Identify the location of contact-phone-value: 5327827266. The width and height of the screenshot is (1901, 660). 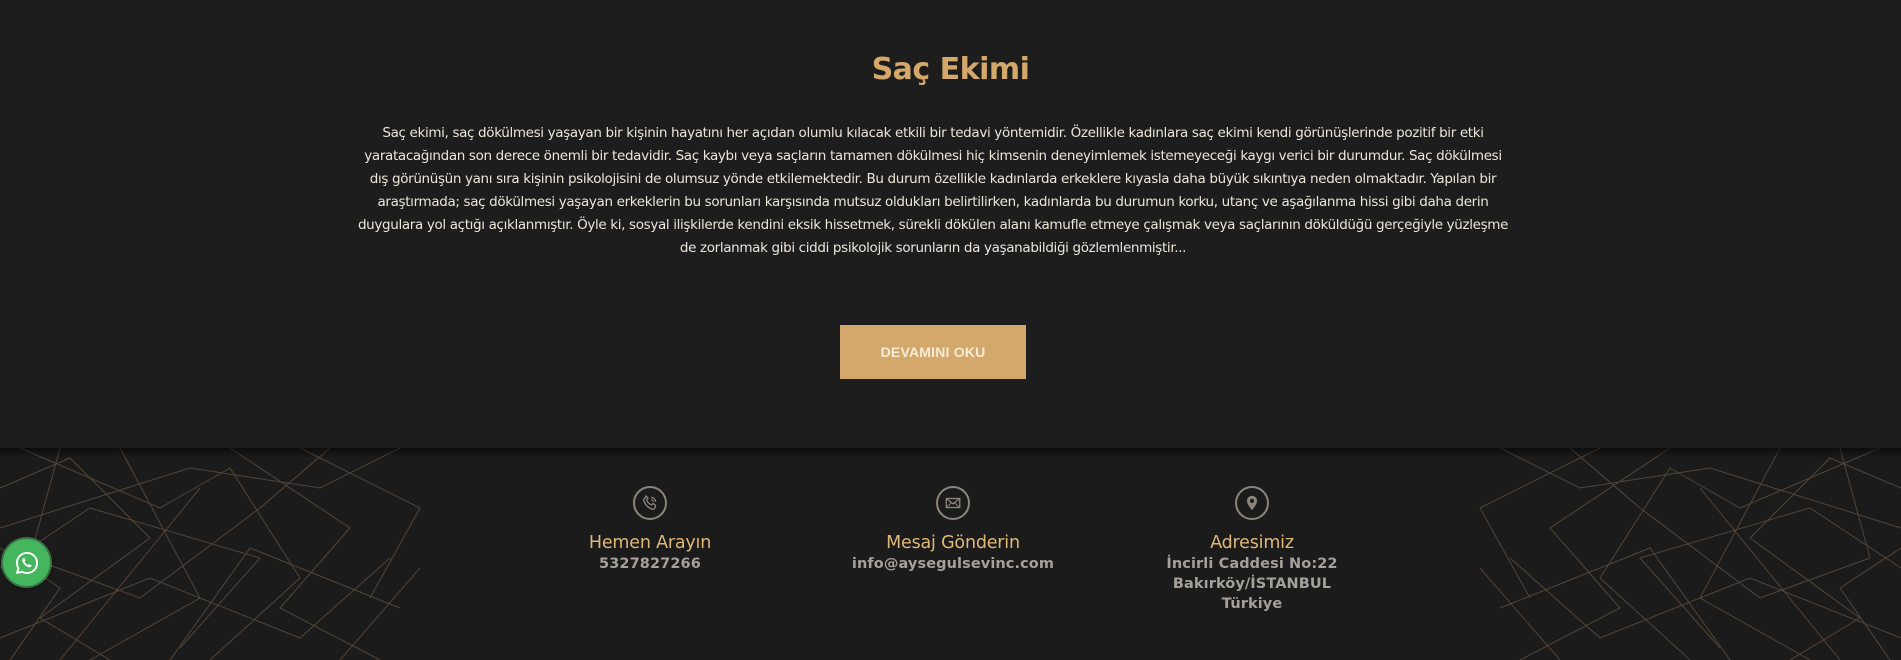
(650, 564).